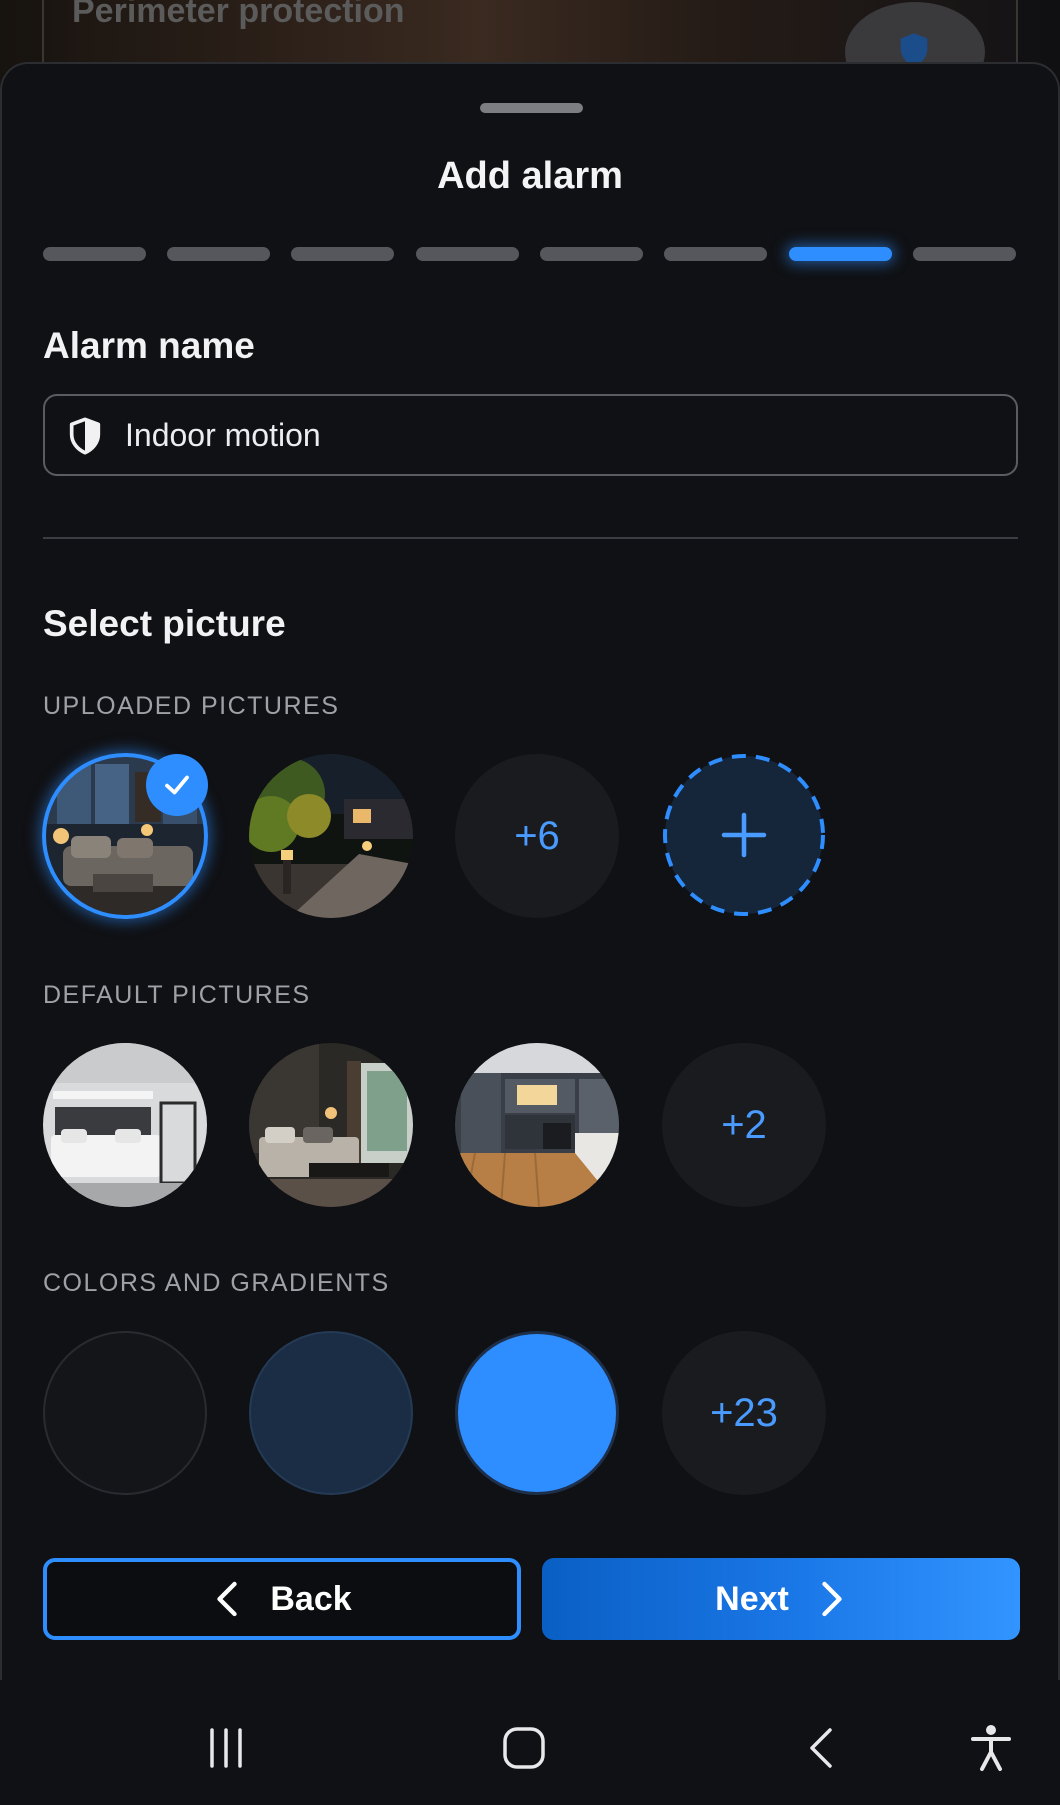 The width and height of the screenshot is (1060, 1805). Describe the element at coordinates (537, 836) in the screenshot. I see `uploaded-more-button: +6` at that location.